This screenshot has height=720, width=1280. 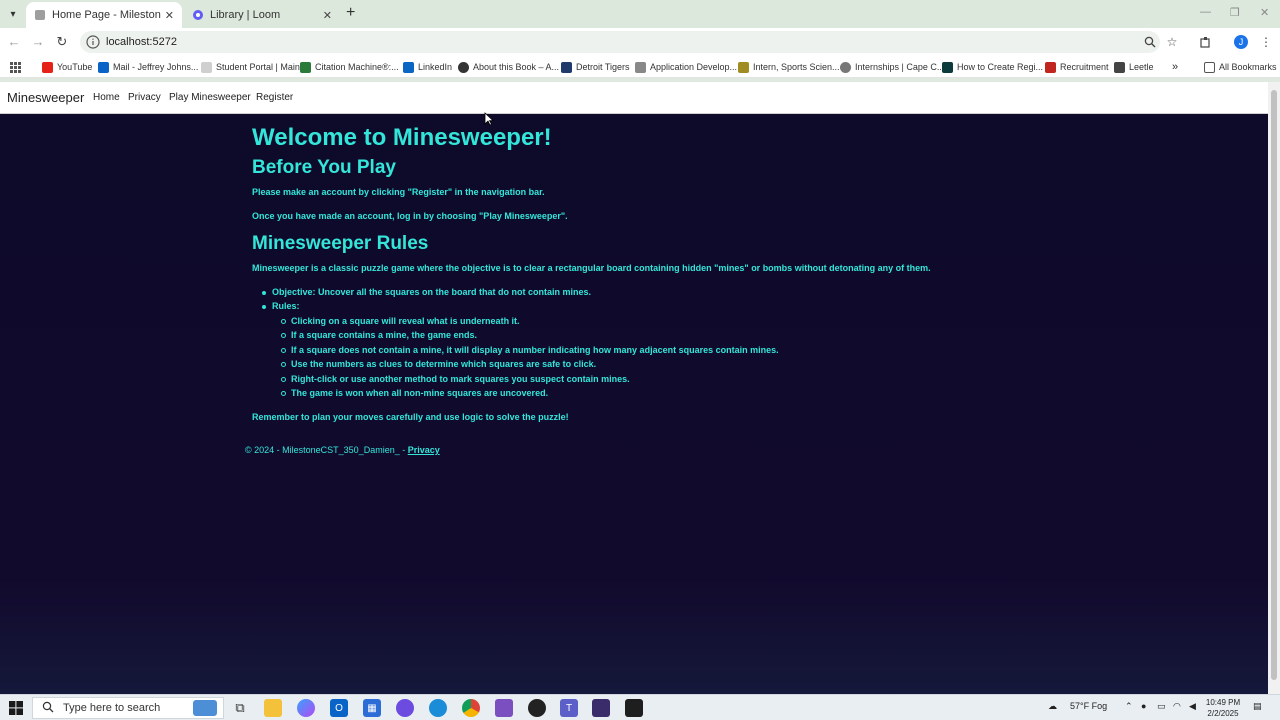 I want to click on profile-avatar: J, so click(x=1241, y=42).